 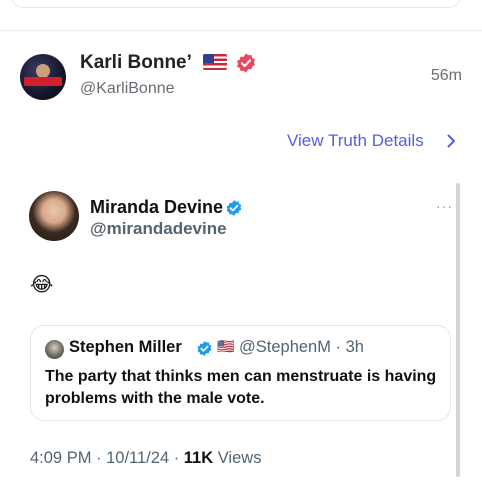 What do you see at coordinates (158, 229) in the screenshot?
I see `tweet-author-handle: @mirandadevine` at bounding box center [158, 229].